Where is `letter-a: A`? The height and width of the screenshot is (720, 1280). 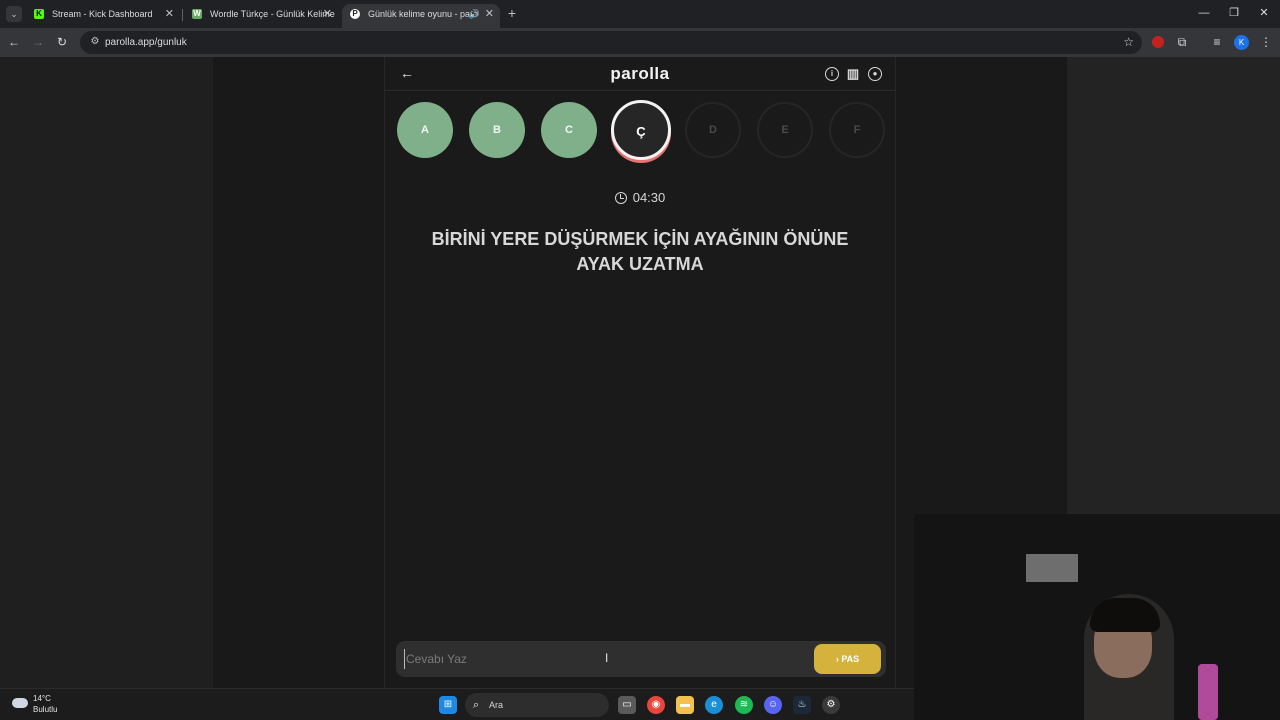
letter-a: A is located at coordinates (425, 130).